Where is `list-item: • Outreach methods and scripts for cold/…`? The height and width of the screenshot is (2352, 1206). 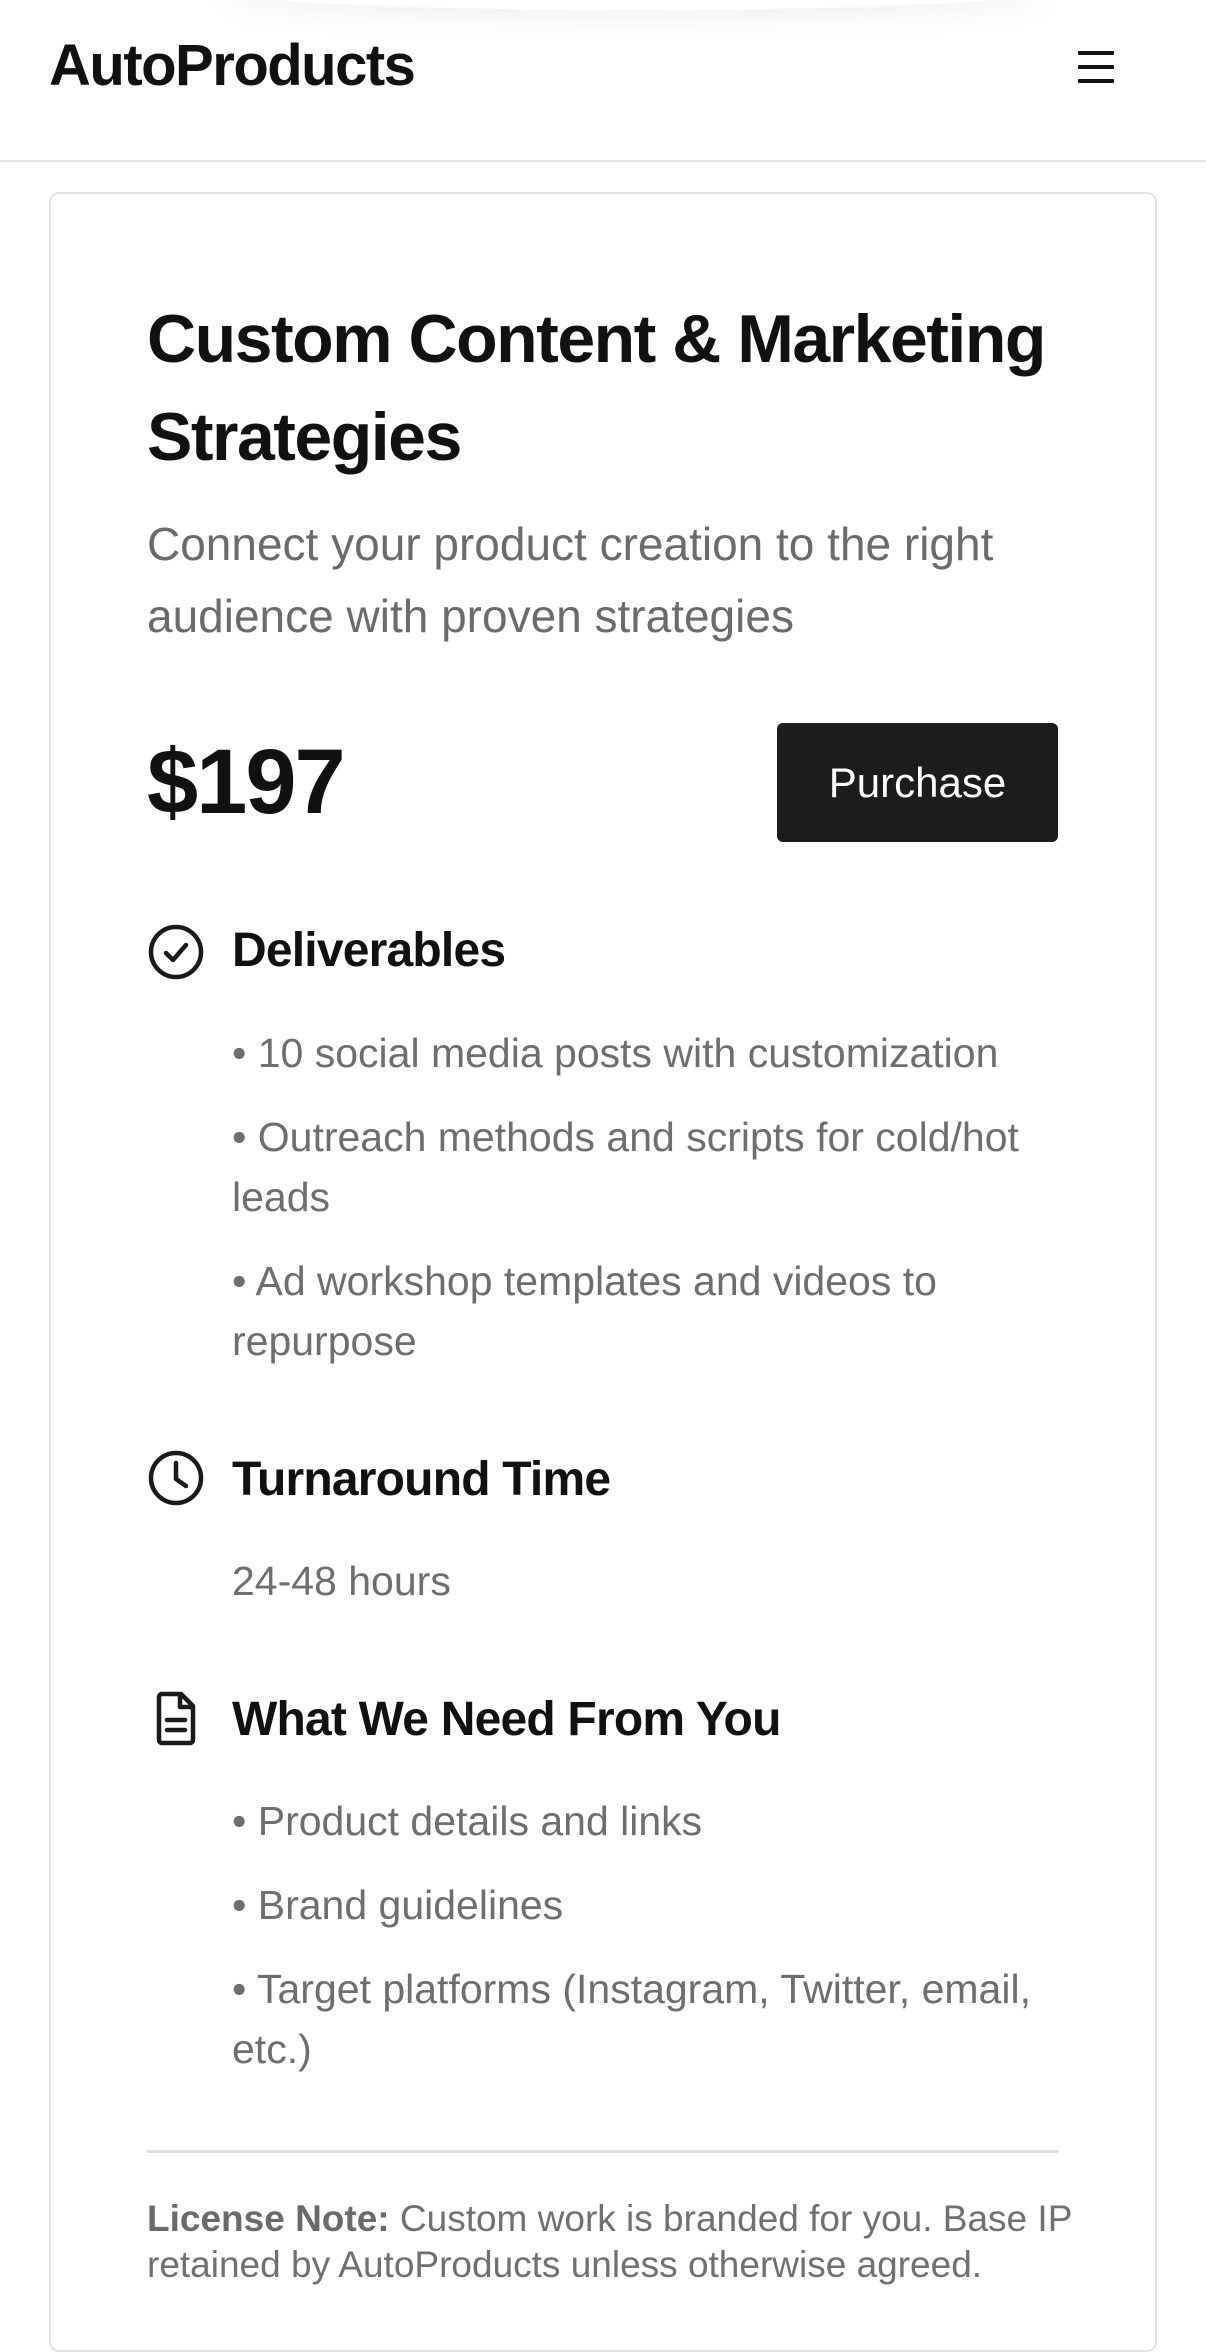
list-item: • Outreach methods and scripts for cold/… is located at coordinates (625, 1167).